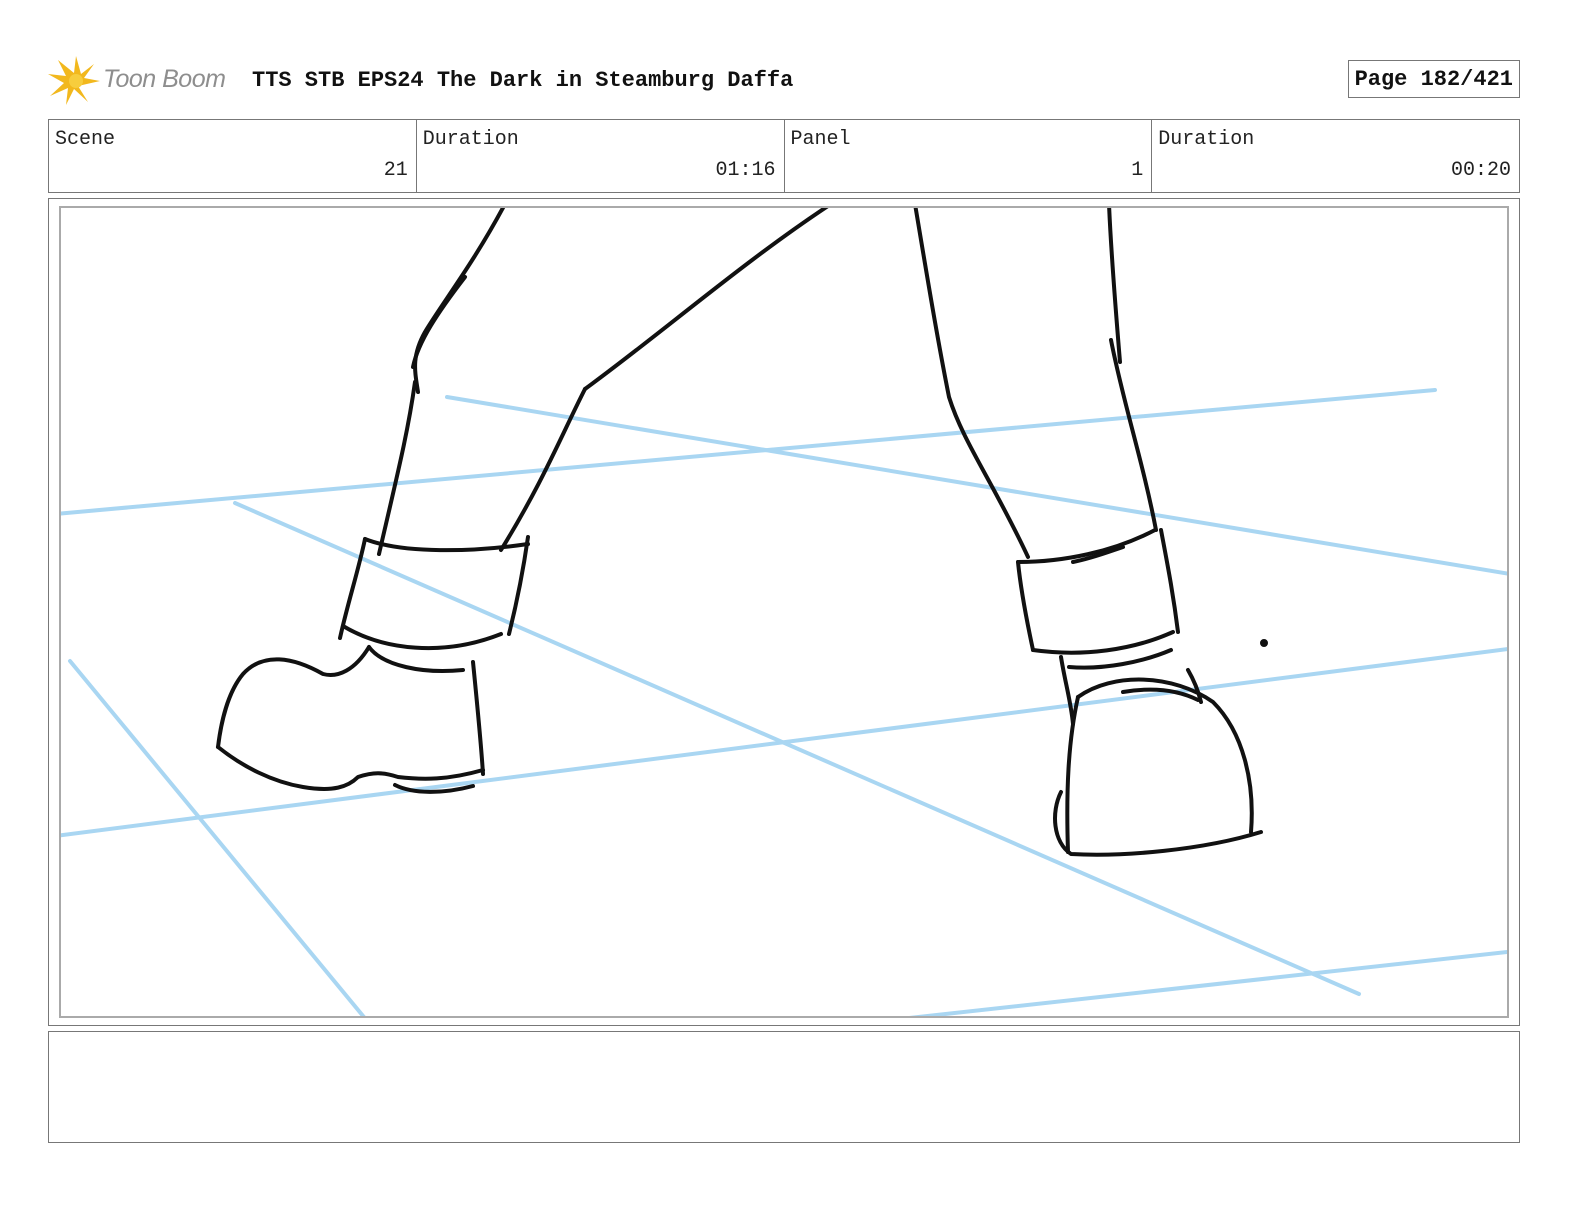 Image resolution: width=1584 pixels, height=1224 pixels. What do you see at coordinates (164, 79) in the screenshot?
I see `logo-text: Toon Boom` at bounding box center [164, 79].